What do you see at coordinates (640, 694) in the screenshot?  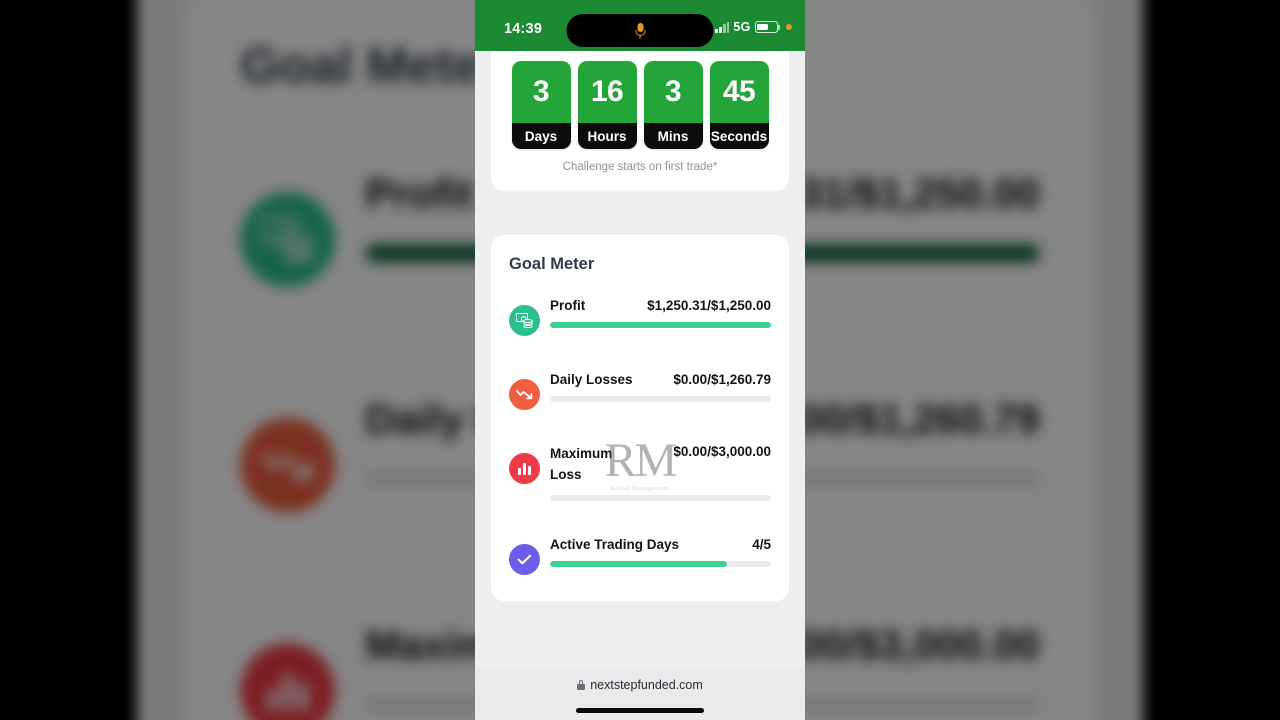 I see `browser-bottom-bar: nextstepfunded.com` at bounding box center [640, 694].